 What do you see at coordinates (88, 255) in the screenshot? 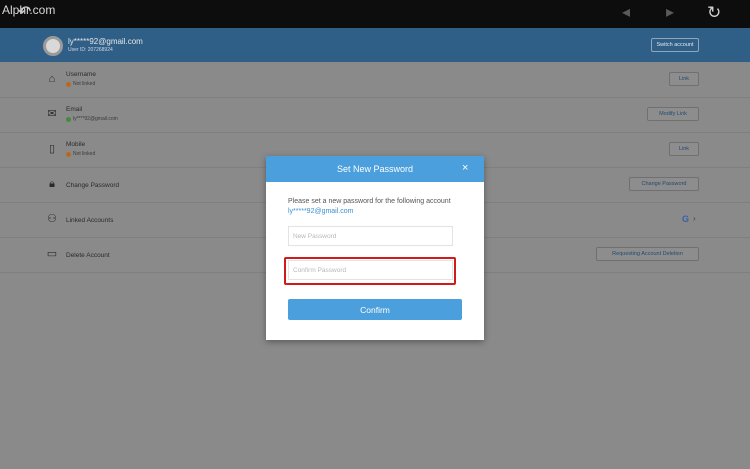
I see `row-title: Delete Account` at bounding box center [88, 255].